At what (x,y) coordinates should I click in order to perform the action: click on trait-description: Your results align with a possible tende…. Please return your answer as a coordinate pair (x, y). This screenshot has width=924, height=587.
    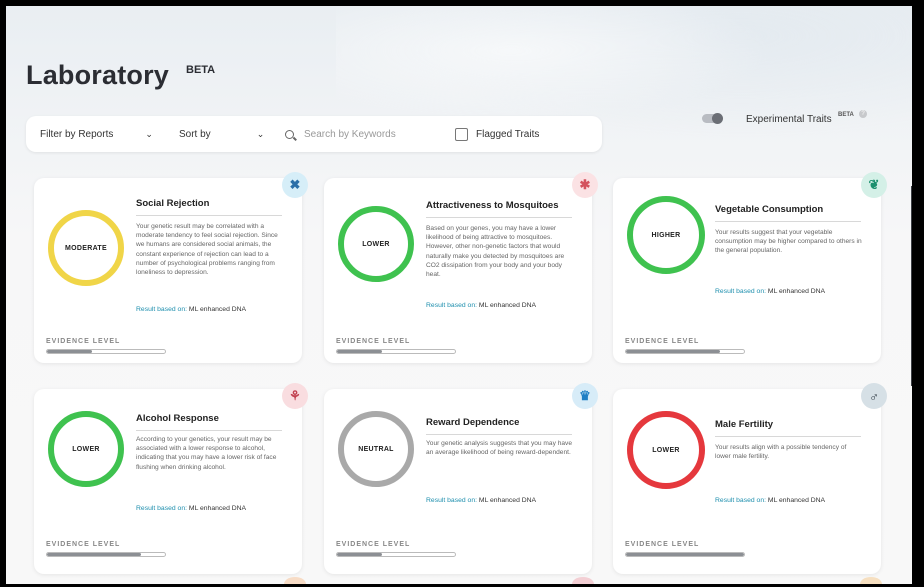
    Looking at the image, I should click on (781, 452).